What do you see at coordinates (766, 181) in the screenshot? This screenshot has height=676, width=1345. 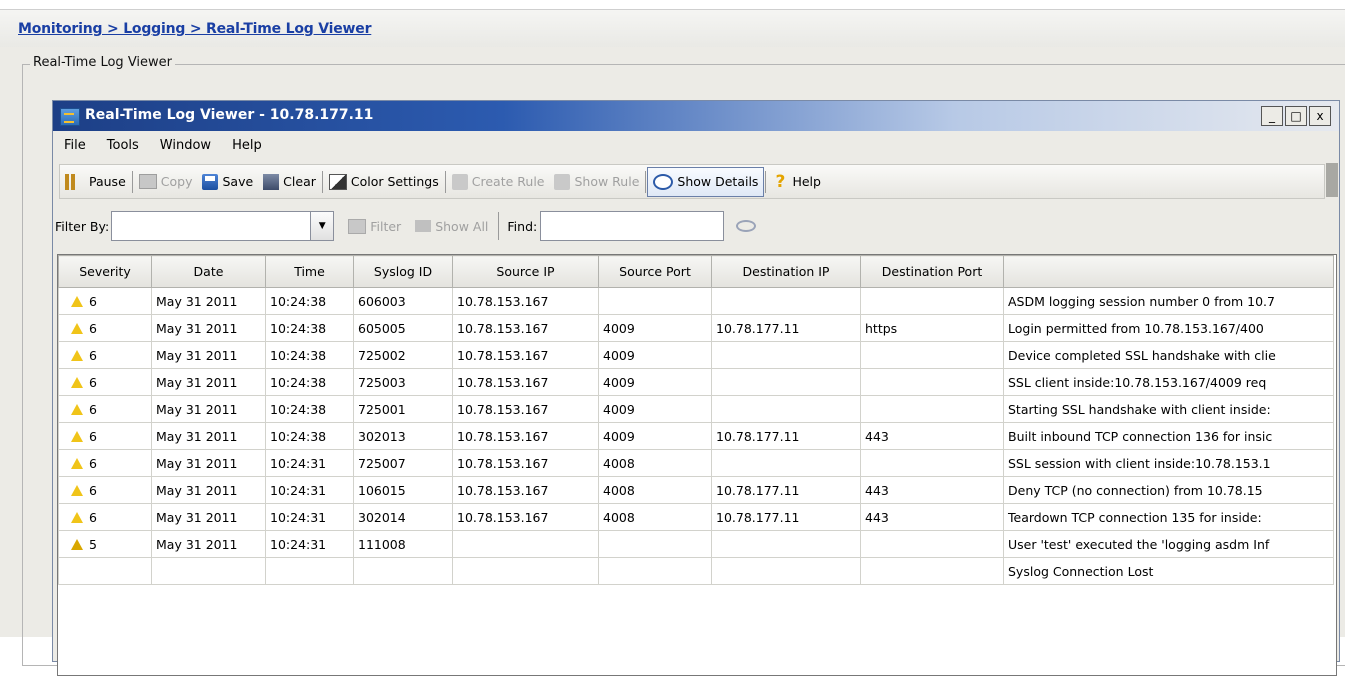 I see `toolbar-separator` at bounding box center [766, 181].